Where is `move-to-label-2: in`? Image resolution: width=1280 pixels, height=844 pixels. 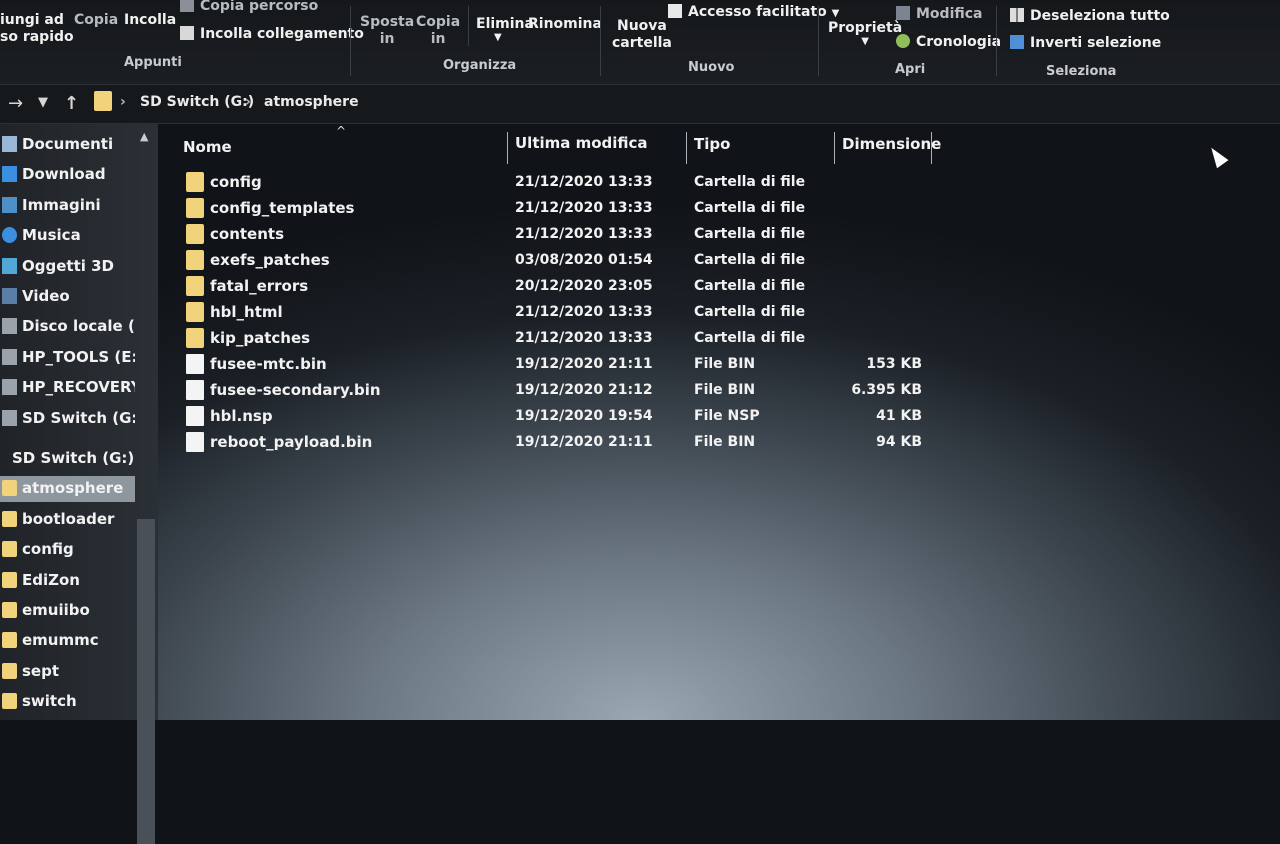 move-to-label-2: in is located at coordinates (387, 39).